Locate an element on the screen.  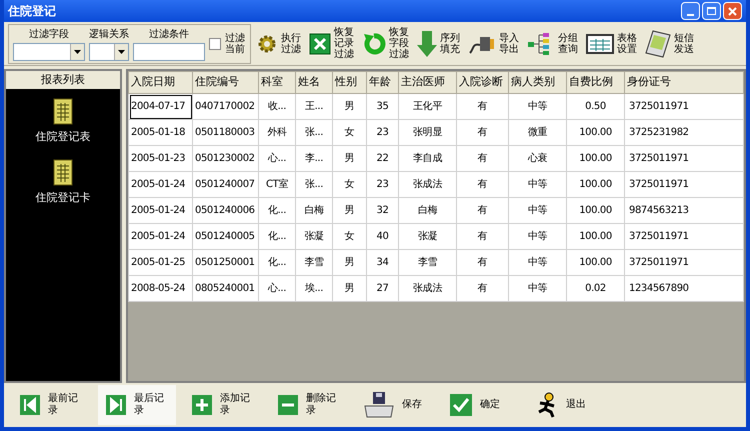
table-cell: 0501240007 is located at coordinates (225, 185).